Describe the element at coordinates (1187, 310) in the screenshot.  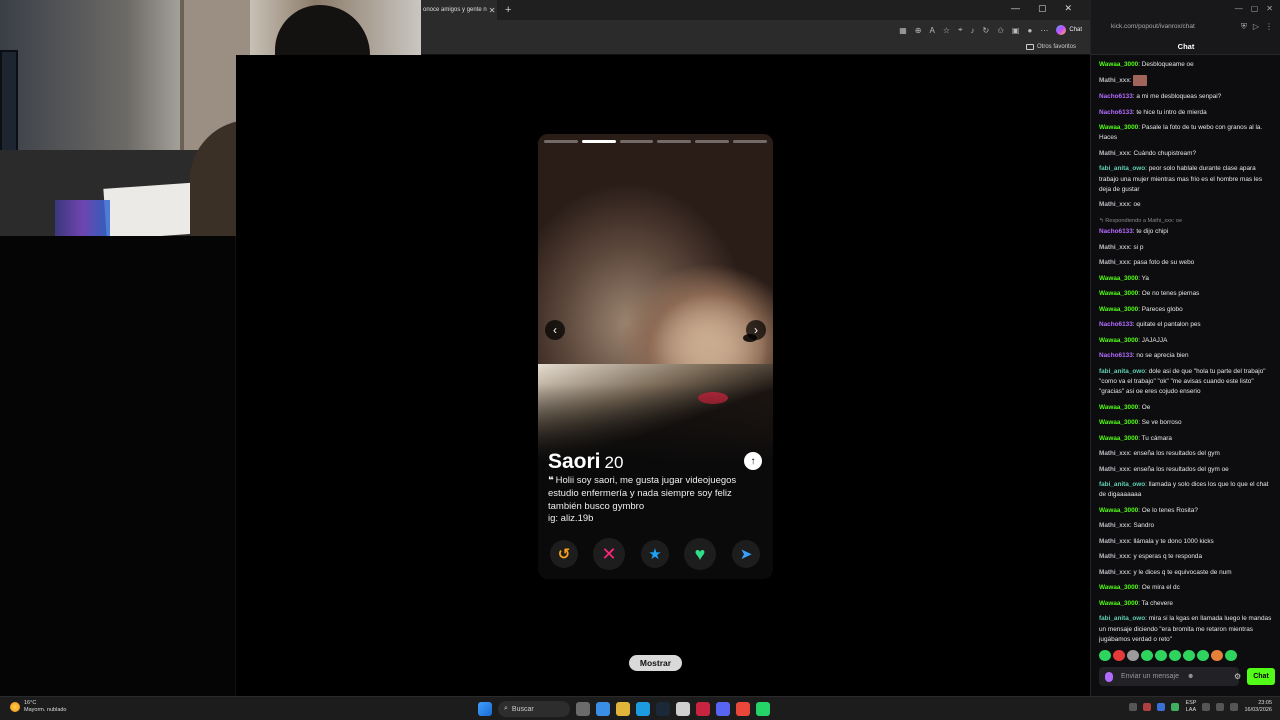
I see `chat-message: Wawaa_3000: Pareces globo` at that location.